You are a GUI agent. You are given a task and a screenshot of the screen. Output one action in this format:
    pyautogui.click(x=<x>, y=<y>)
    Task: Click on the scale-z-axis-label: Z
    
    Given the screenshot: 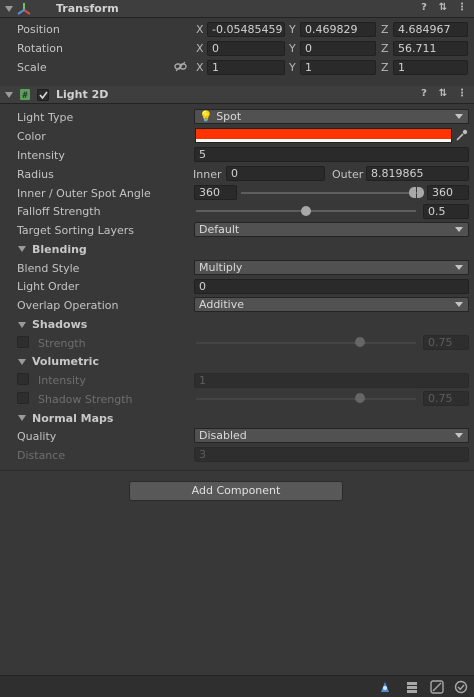 What is the action you would take?
    pyautogui.click(x=385, y=67)
    